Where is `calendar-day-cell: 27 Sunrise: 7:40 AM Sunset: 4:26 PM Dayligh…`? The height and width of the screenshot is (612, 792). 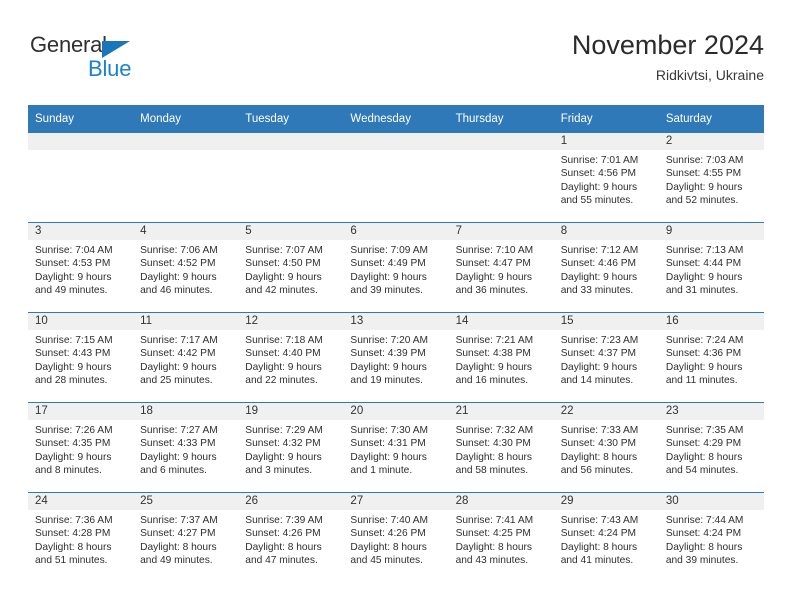 calendar-day-cell: 27 Sunrise: 7:40 AM Sunset: 4:26 PM Dayligh… is located at coordinates (396, 537).